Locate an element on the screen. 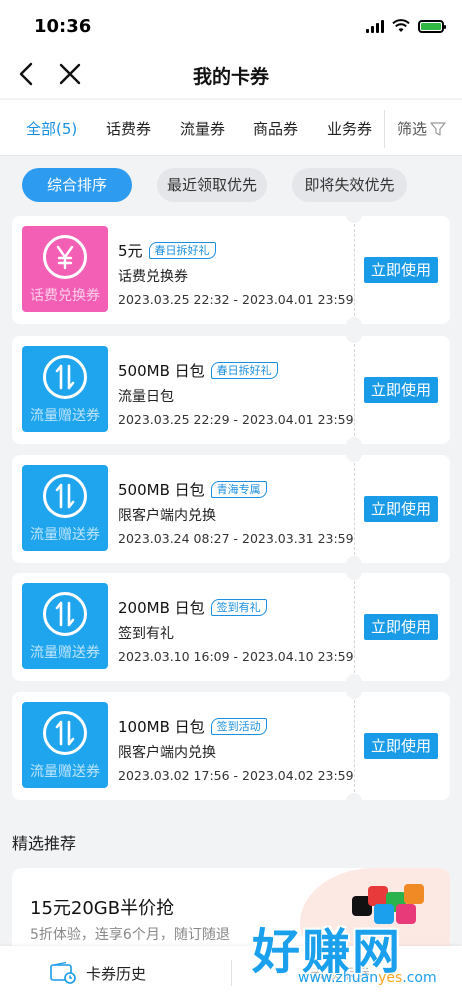 This screenshot has height=1000, width=462. coupon-type-label: 话费兑换券 is located at coordinates (65, 296).